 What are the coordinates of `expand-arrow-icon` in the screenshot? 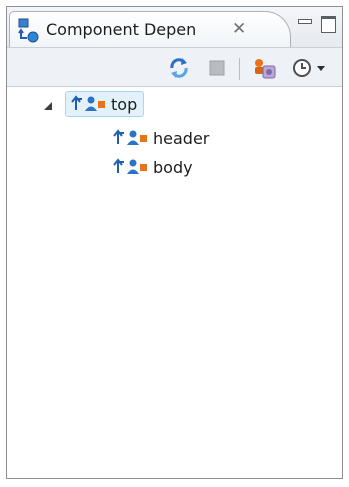 It's located at (48, 104).